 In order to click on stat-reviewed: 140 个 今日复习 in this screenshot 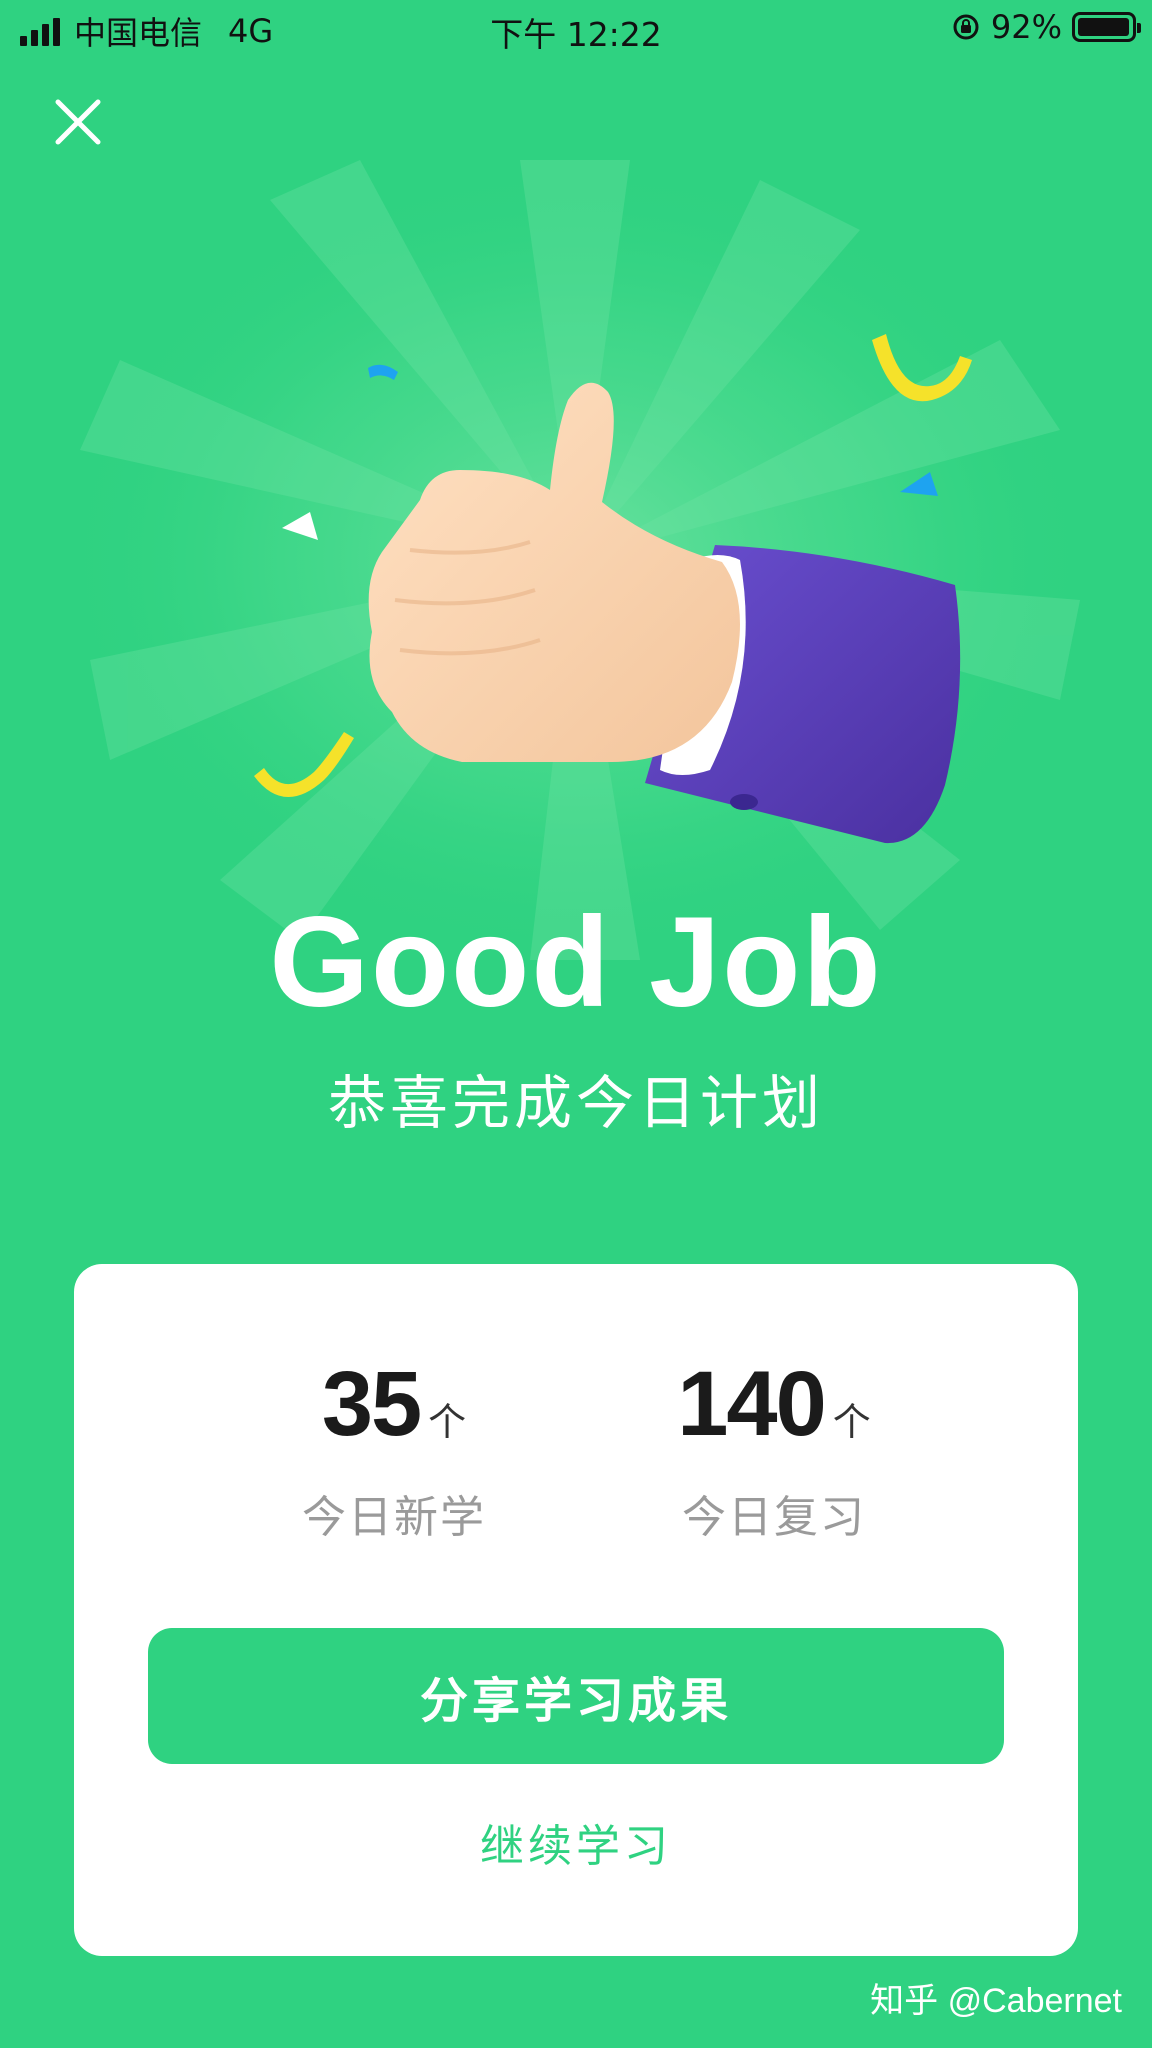, I will do `click(774, 1448)`.